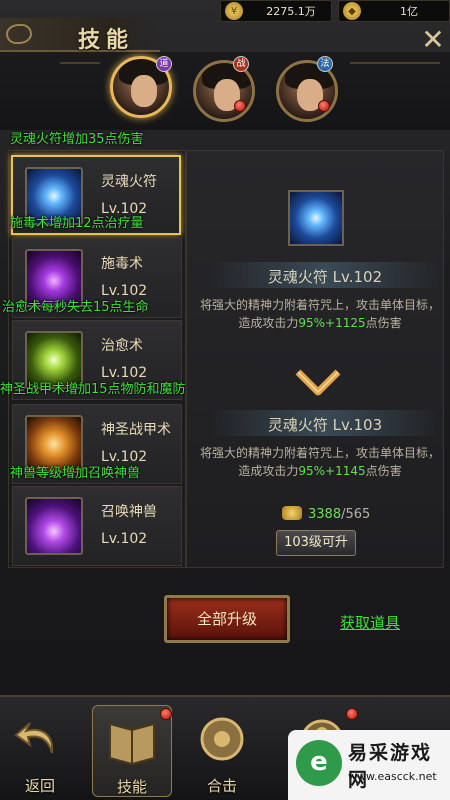 The height and width of the screenshot is (800, 450). I want to click on site-logo-icon: e, so click(319, 763).